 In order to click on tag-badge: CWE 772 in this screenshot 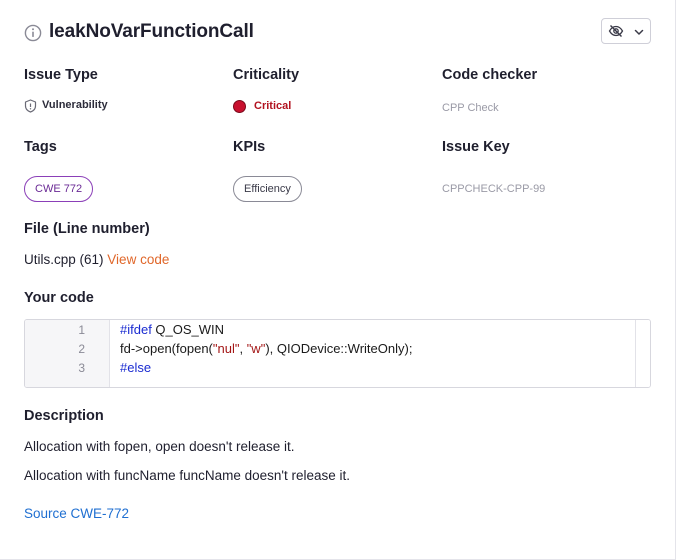, I will do `click(59, 189)`.